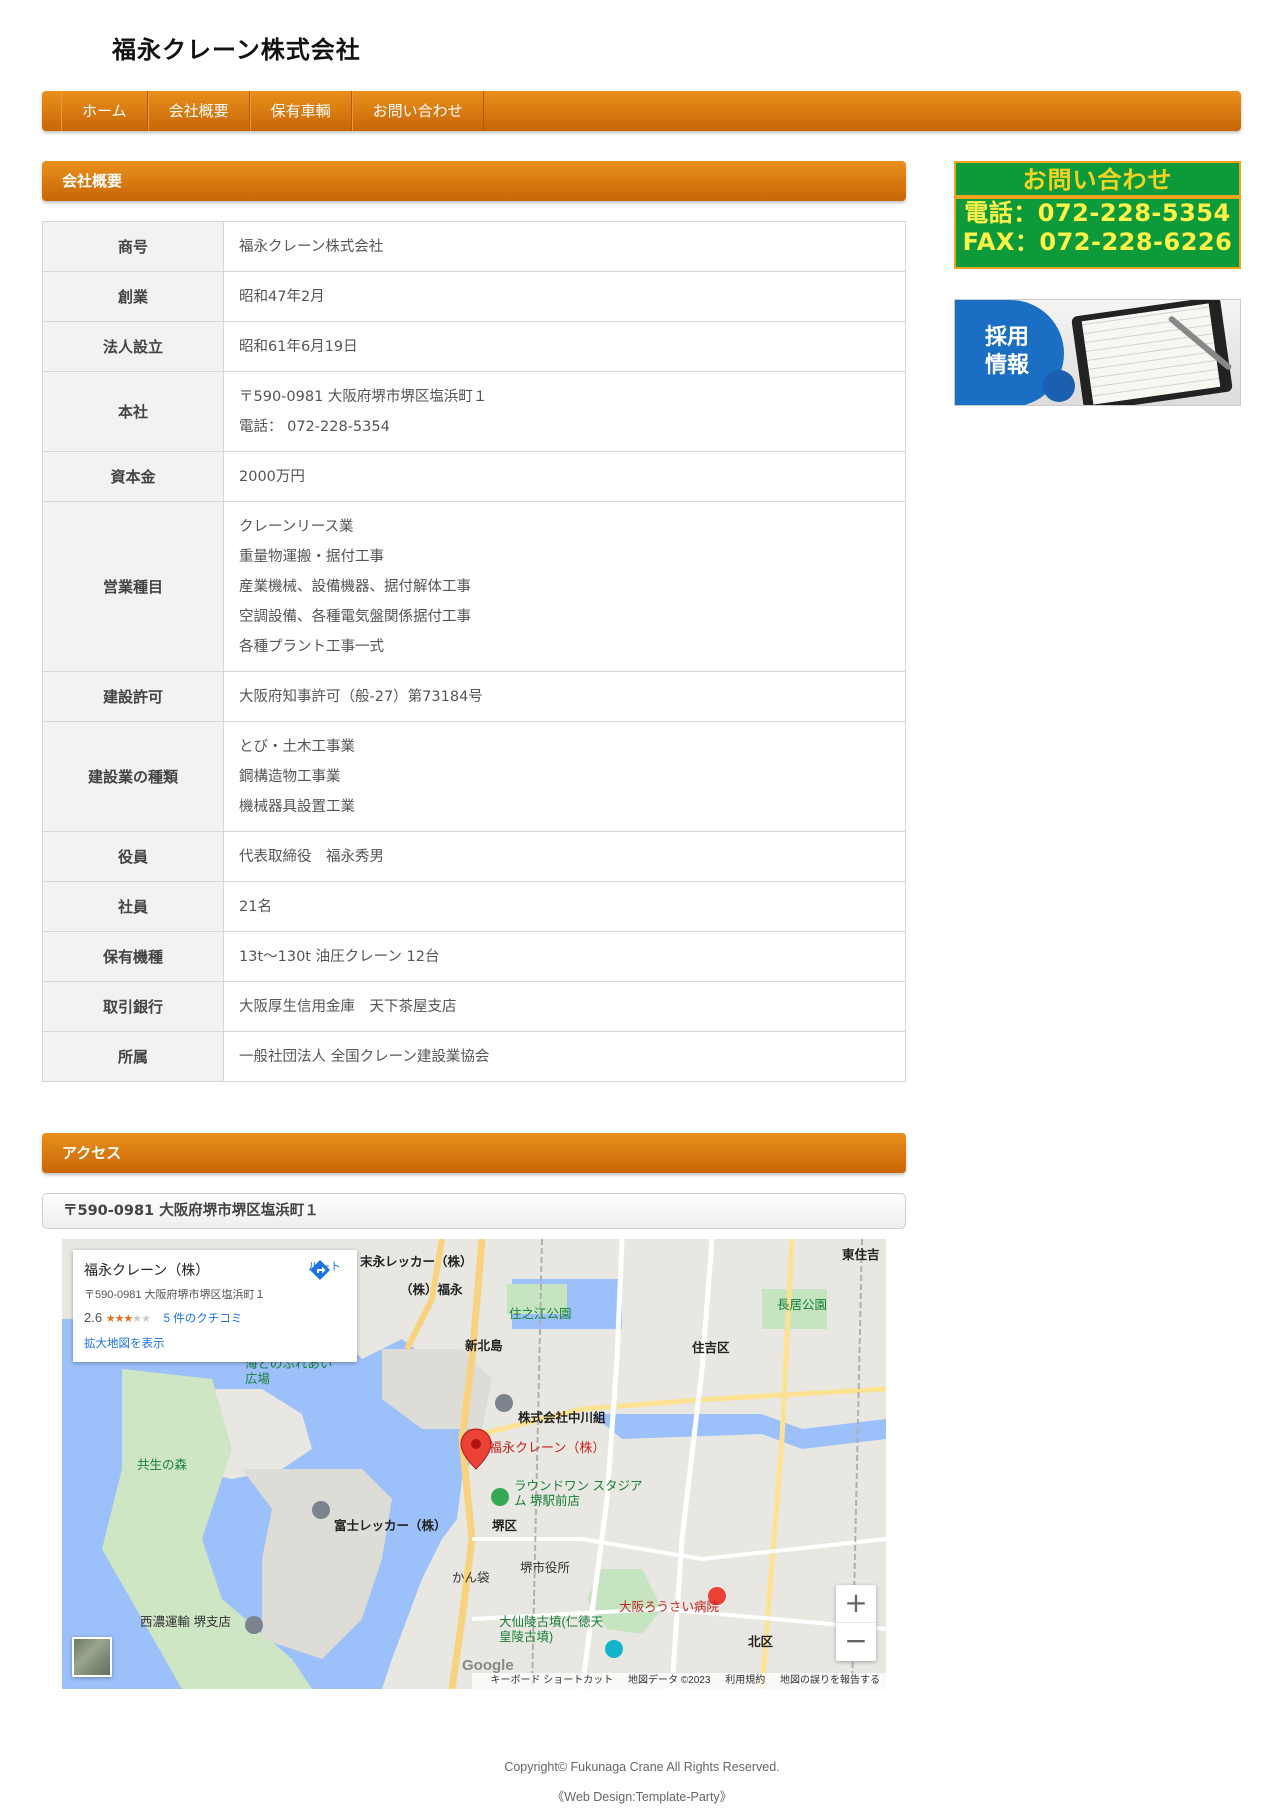 This screenshot has height=1810, width=1284. Describe the element at coordinates (104, 111) in the screenshot. I see `nav-item-home: ホーム` at that location.